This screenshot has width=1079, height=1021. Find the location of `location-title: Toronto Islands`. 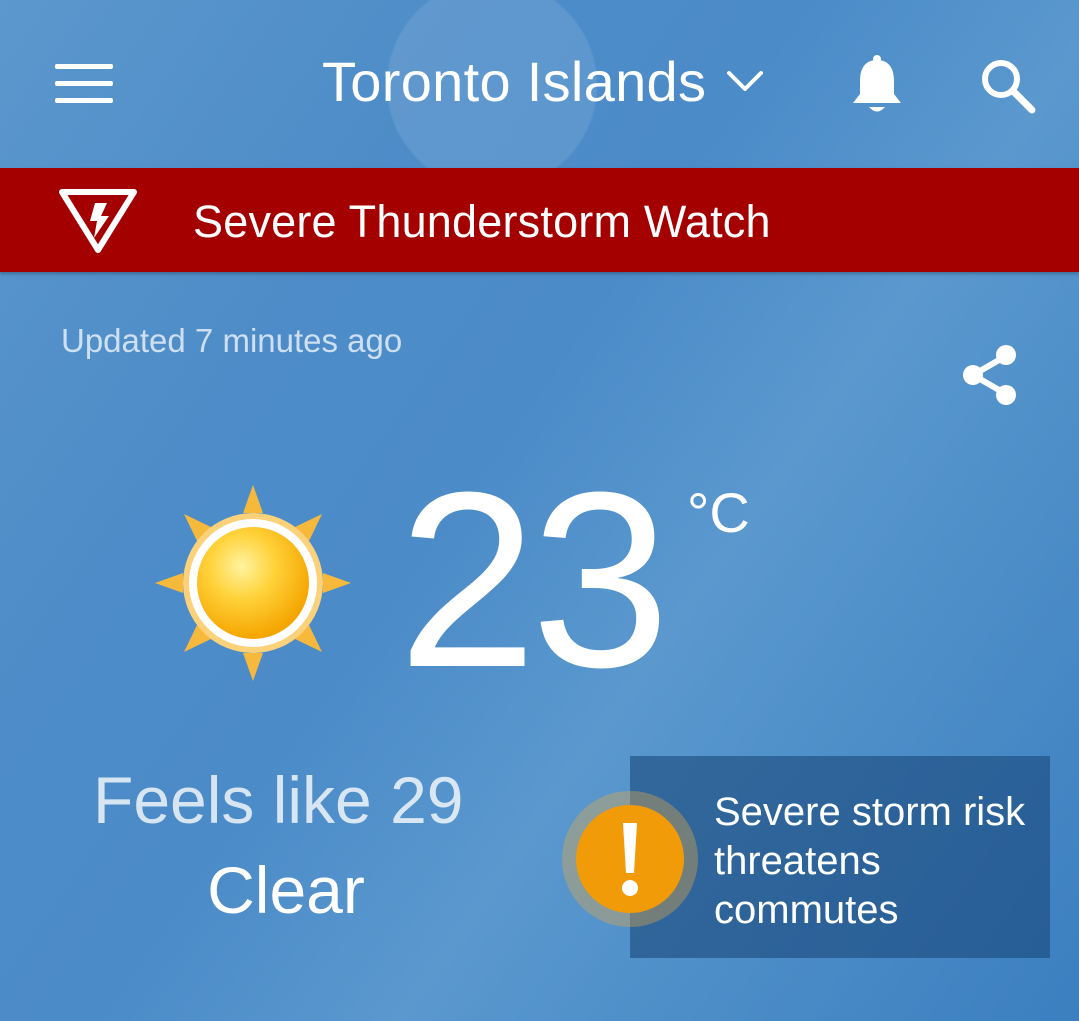

location-title: Toronto Islands is located at coordinates (514, 81).